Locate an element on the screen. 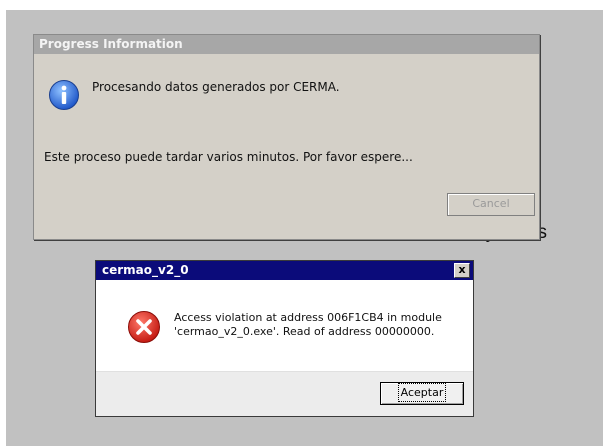 The width and height of the screenshot is (603, 446). error-dialog-titlebar: cermao_v2_0 x is located at coordinates (284, 270).